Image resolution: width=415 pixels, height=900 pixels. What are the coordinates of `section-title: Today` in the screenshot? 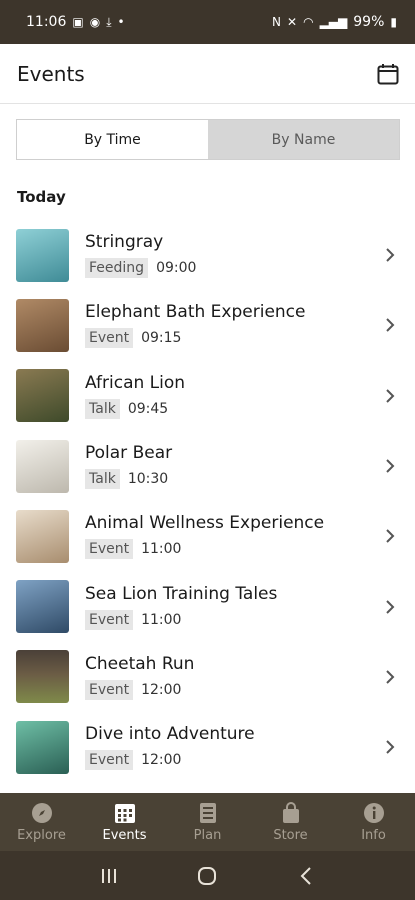 It's located at (41, 197).